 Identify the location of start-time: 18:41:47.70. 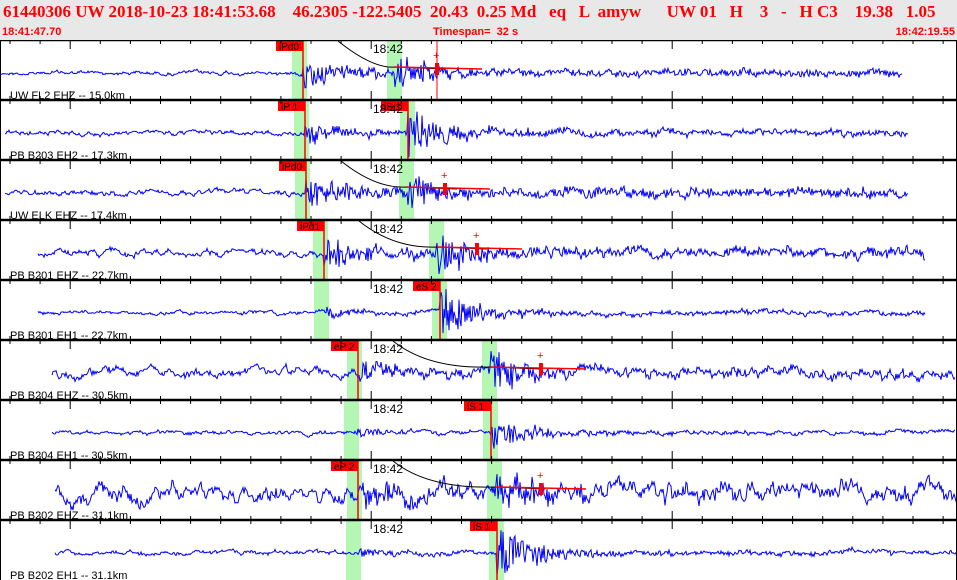
(32, 32).